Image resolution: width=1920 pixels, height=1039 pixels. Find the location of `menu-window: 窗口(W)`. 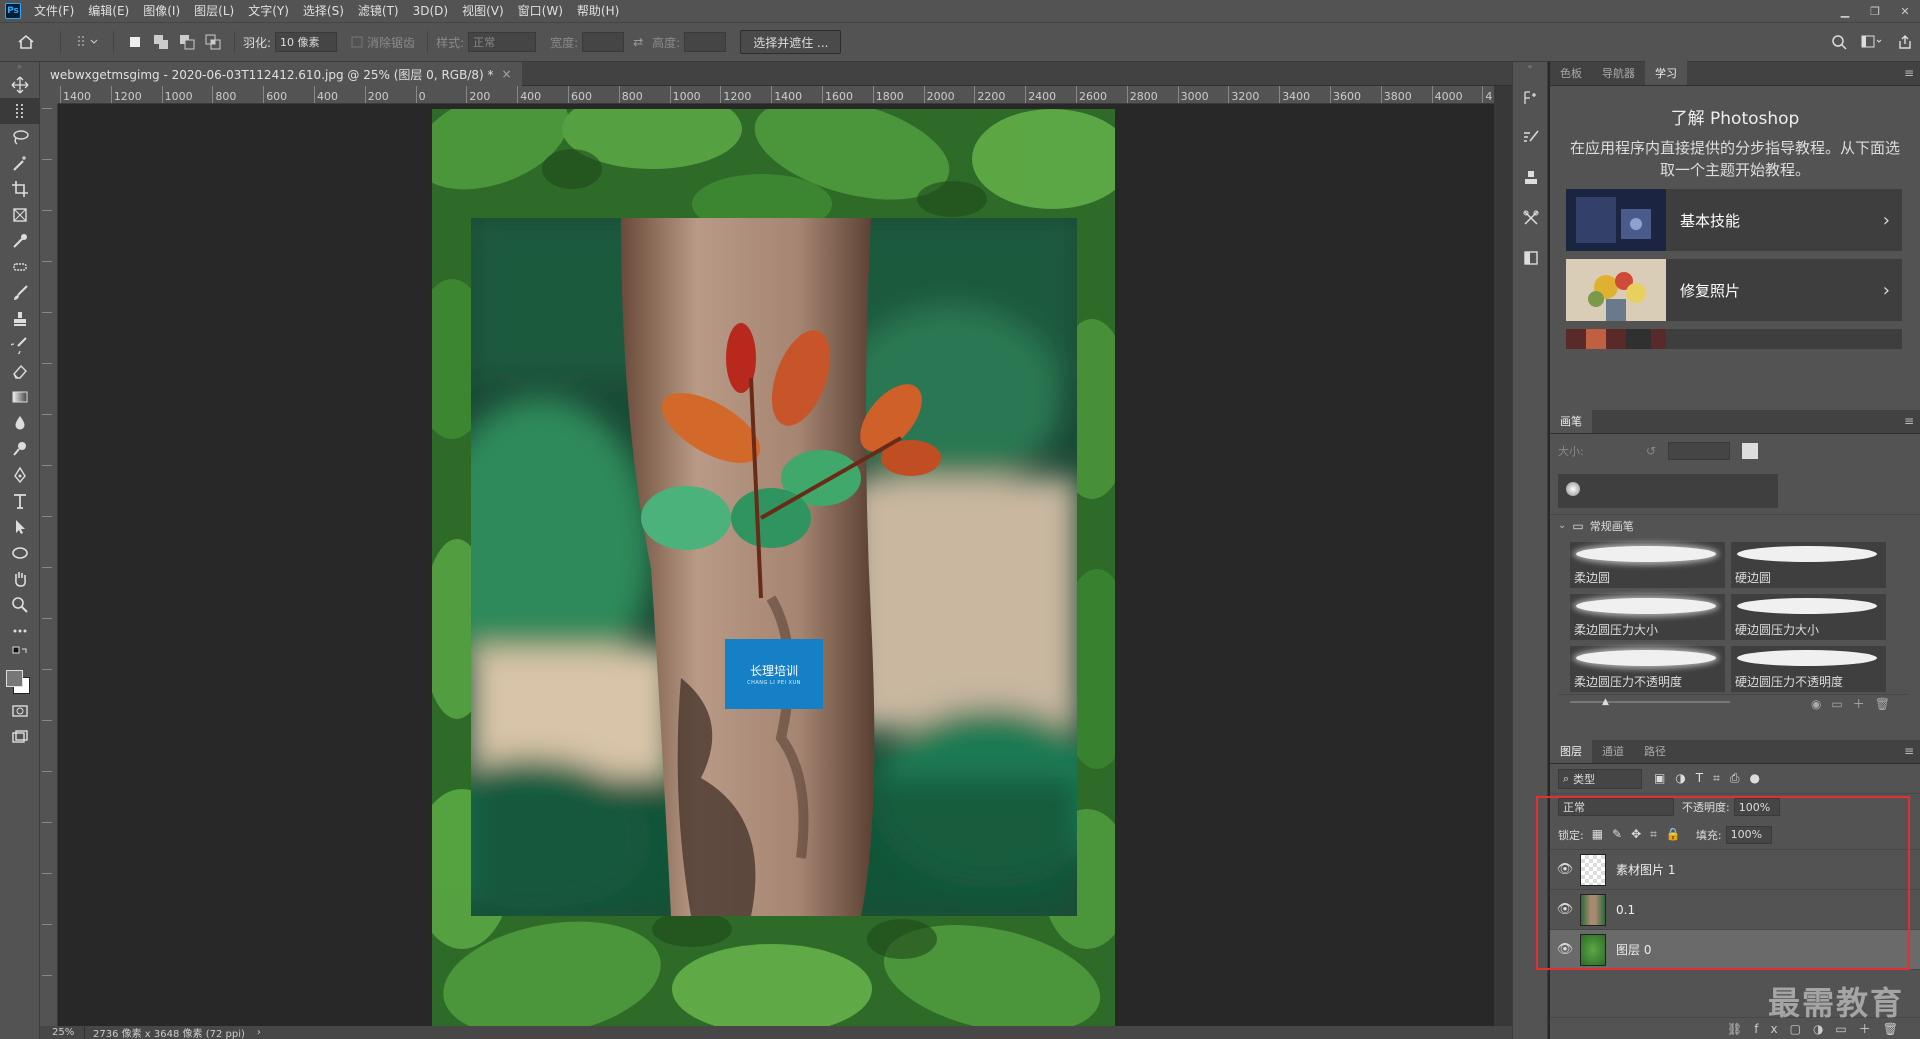

menu-window: 窗口(W) is located at coordinates (540, 11).